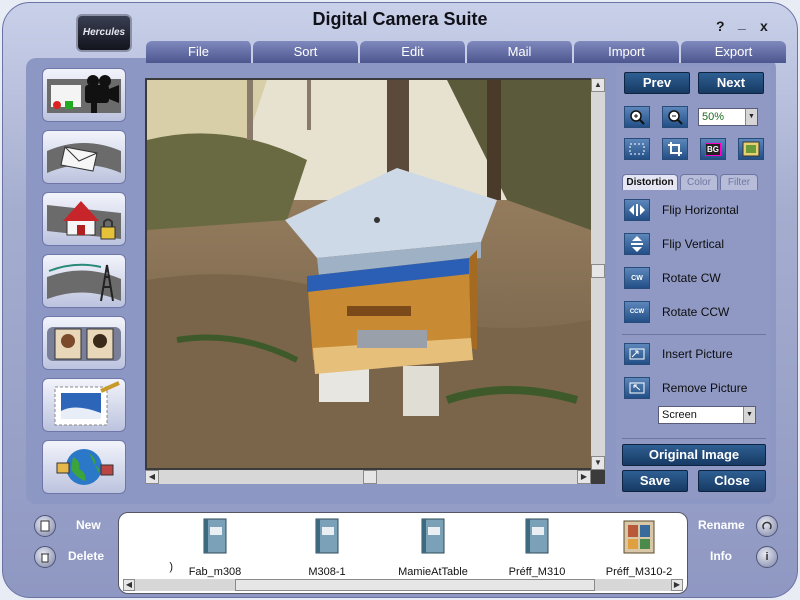 This screenshot has width=800, height=600. I want to click on zoom-select: 50% ▼, so click(728, 117).